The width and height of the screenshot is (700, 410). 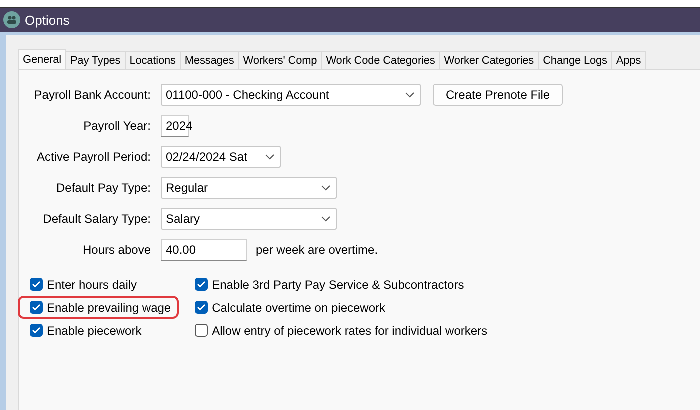 What do you see at coordinates (249, 219) in the screenshot?
I see `dropdown: Salary` at bounding box center [249, 219].